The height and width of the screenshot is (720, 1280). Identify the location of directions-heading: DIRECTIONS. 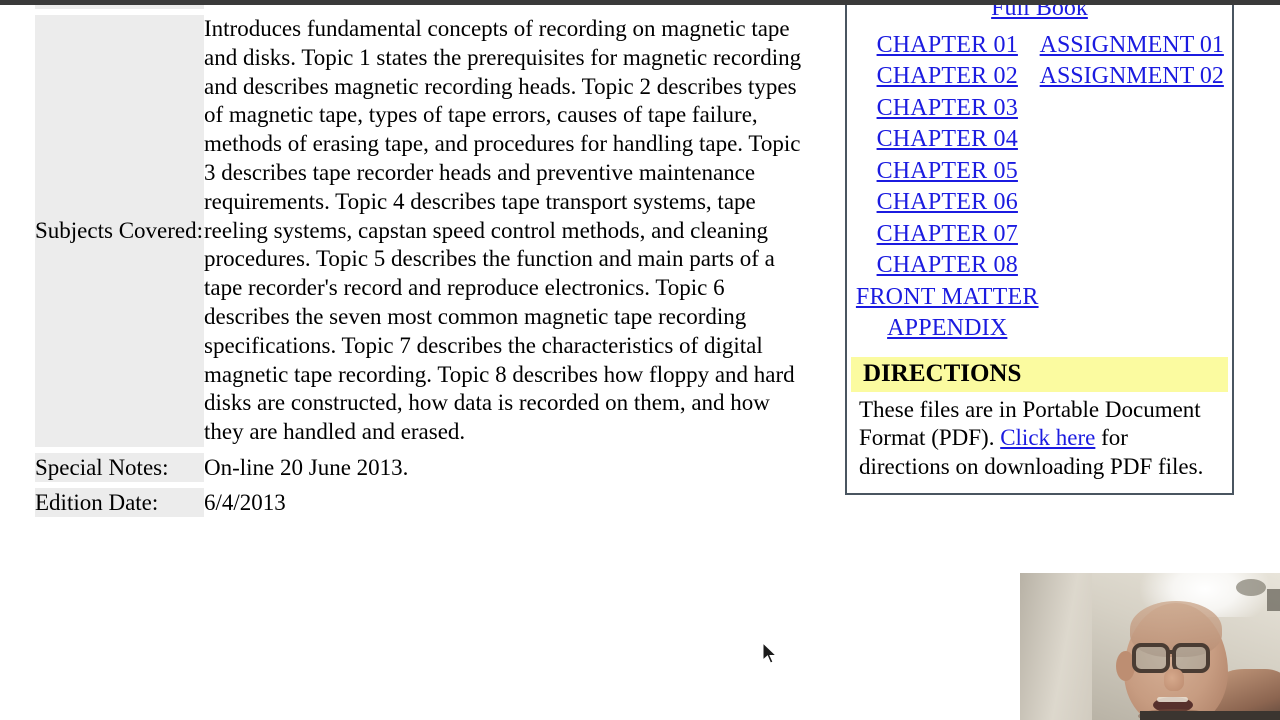
(1039, 374).